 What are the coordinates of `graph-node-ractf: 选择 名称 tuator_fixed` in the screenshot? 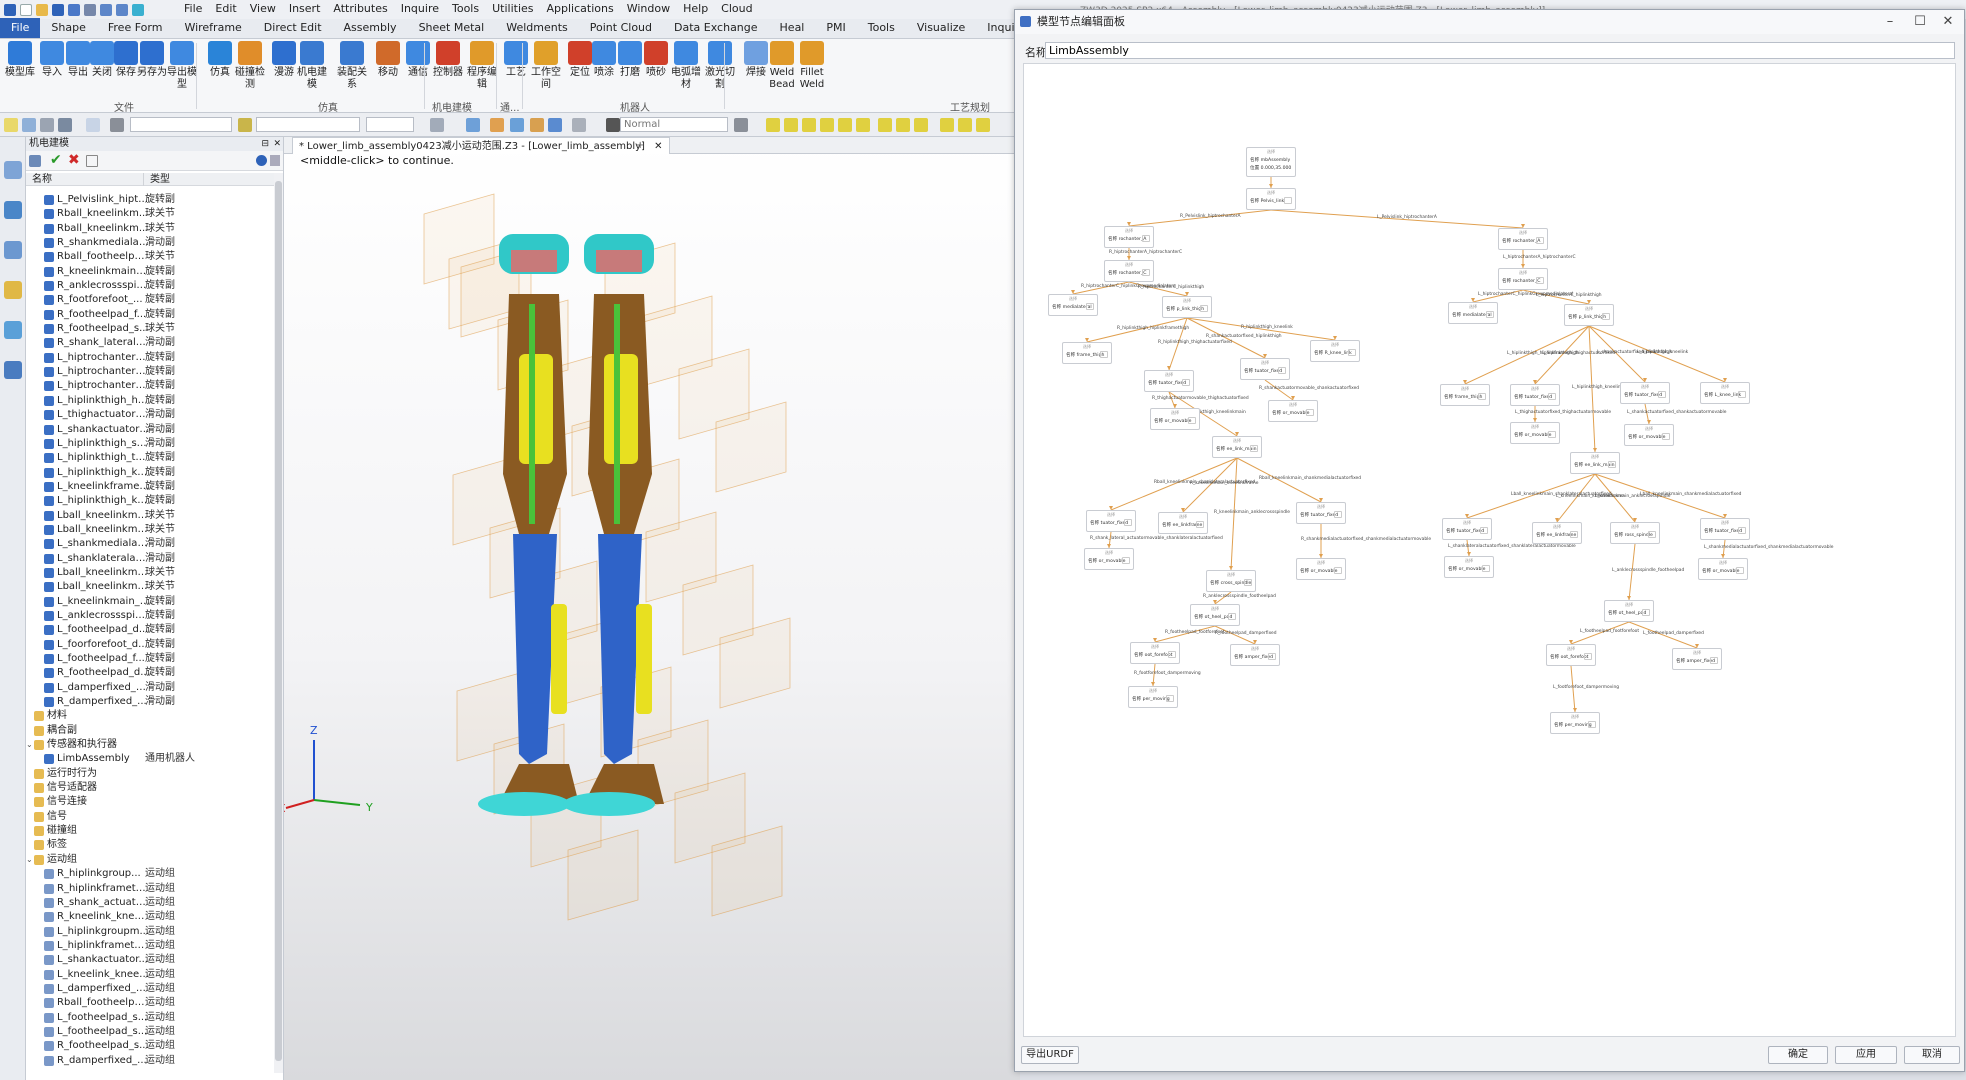 It's located at (1169, 381).